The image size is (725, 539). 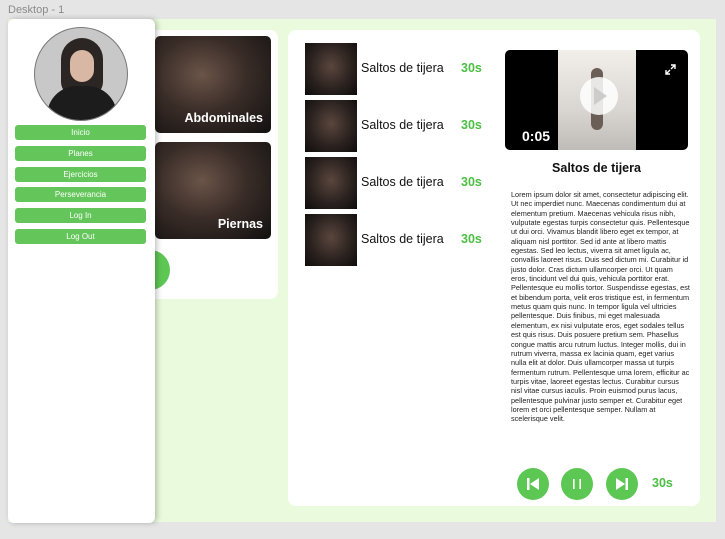 I want to click on pause-button, so click(x=577, y=484).